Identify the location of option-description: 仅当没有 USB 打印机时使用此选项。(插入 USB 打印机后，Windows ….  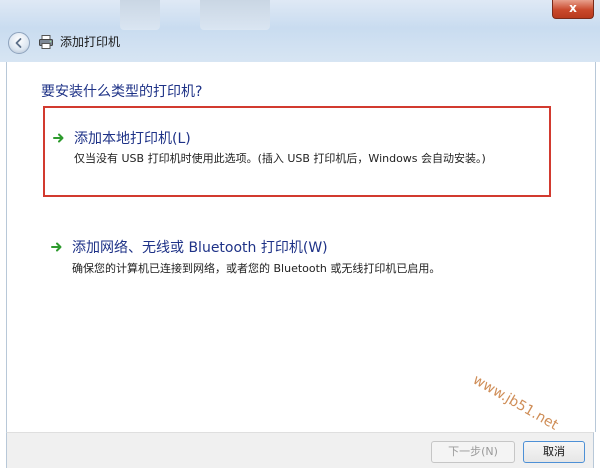
(280, 158).